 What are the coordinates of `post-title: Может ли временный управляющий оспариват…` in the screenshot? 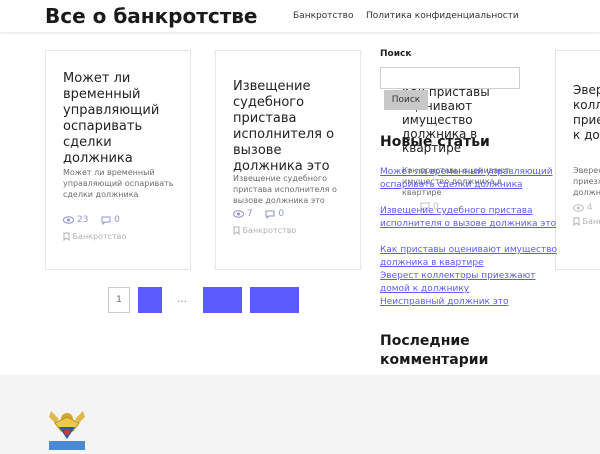 It's located at (123, 119).